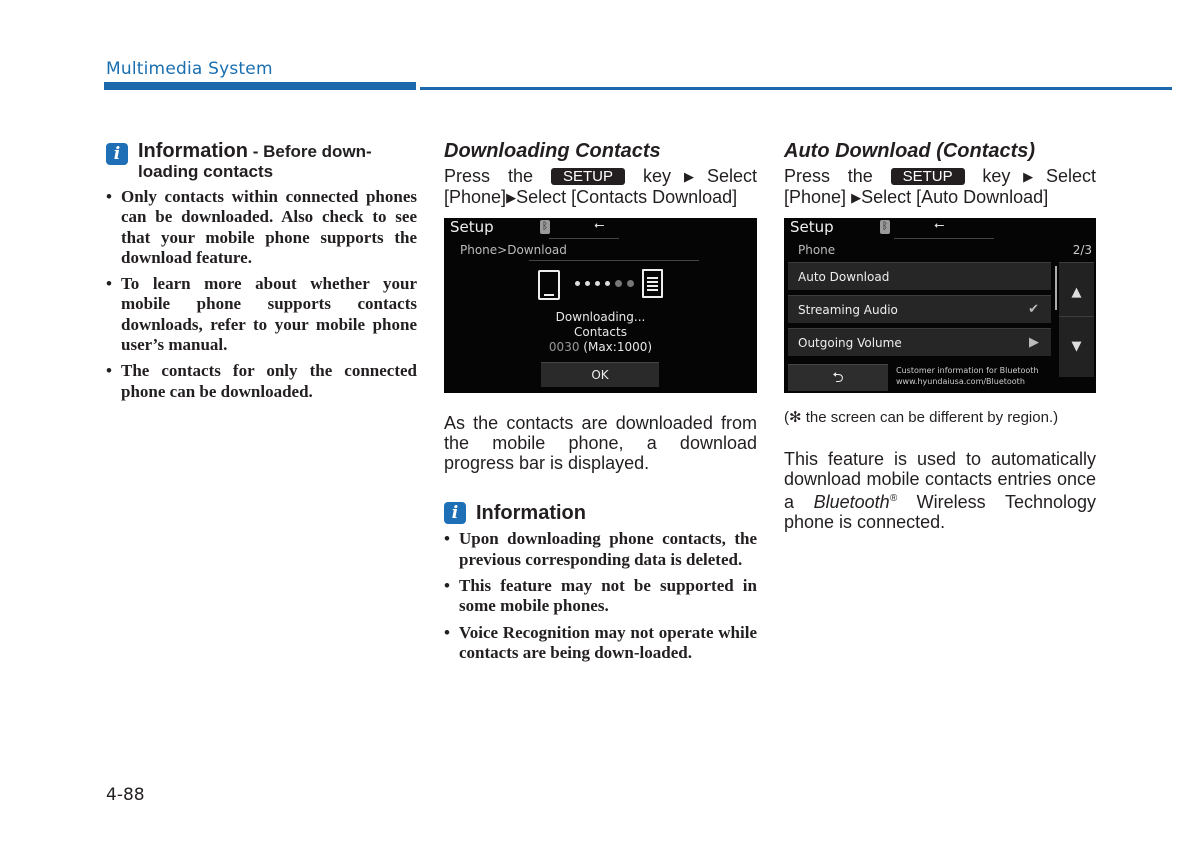  I want to click on scroll-up-button: ▲, so click(1076, 292).